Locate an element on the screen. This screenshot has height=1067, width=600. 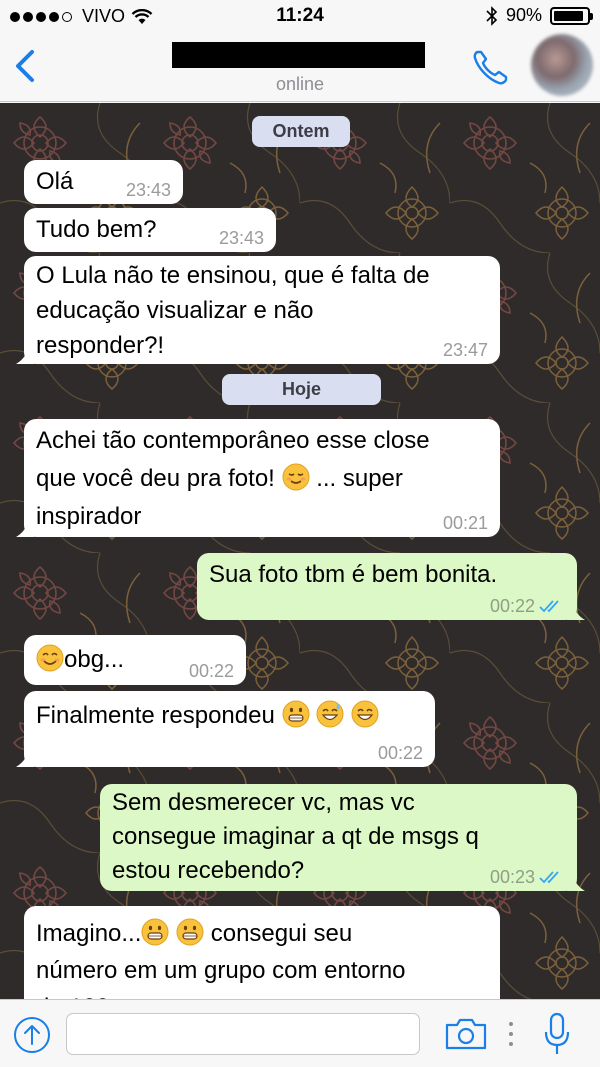
message-line-with-emoji: Imagino... consegui seu is located at coordinates (221, 933).